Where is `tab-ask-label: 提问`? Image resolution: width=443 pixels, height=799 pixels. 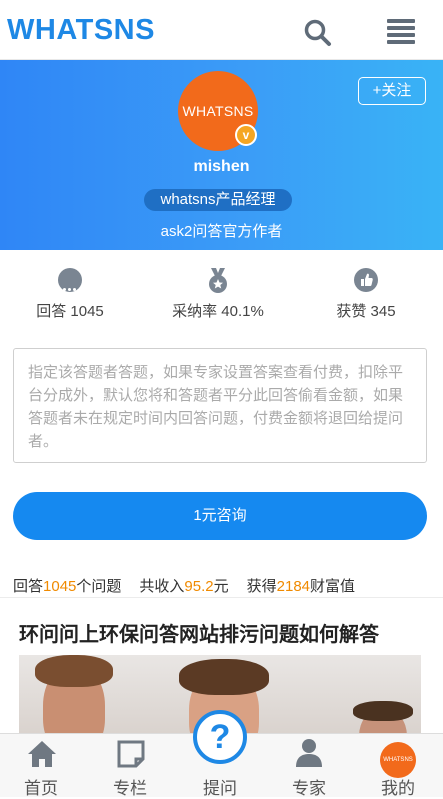 tab-ask-label: 提问 is located at coordinates (220, 788).